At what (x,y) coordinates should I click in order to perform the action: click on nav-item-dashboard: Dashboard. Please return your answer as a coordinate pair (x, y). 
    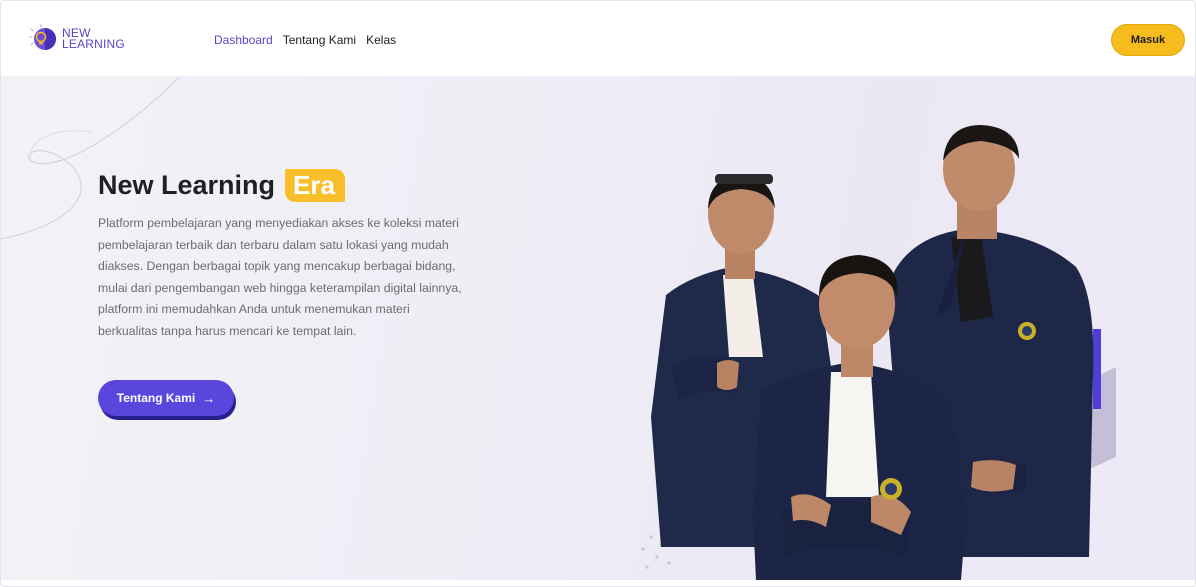
    Looking at the image, I should click on (243, 40).